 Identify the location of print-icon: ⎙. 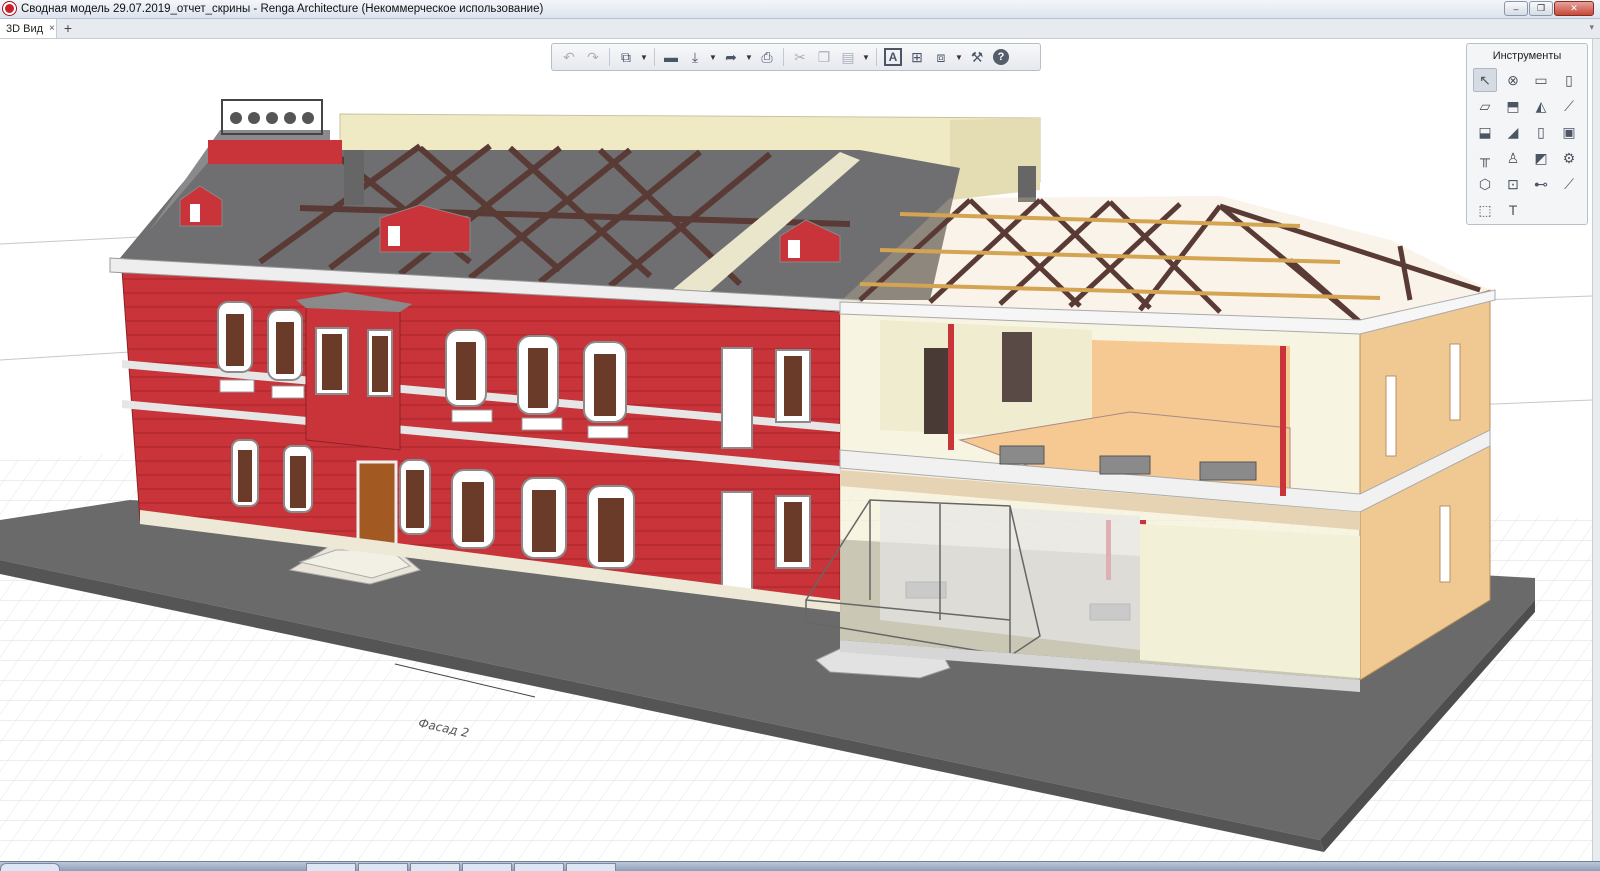
(767, 57).